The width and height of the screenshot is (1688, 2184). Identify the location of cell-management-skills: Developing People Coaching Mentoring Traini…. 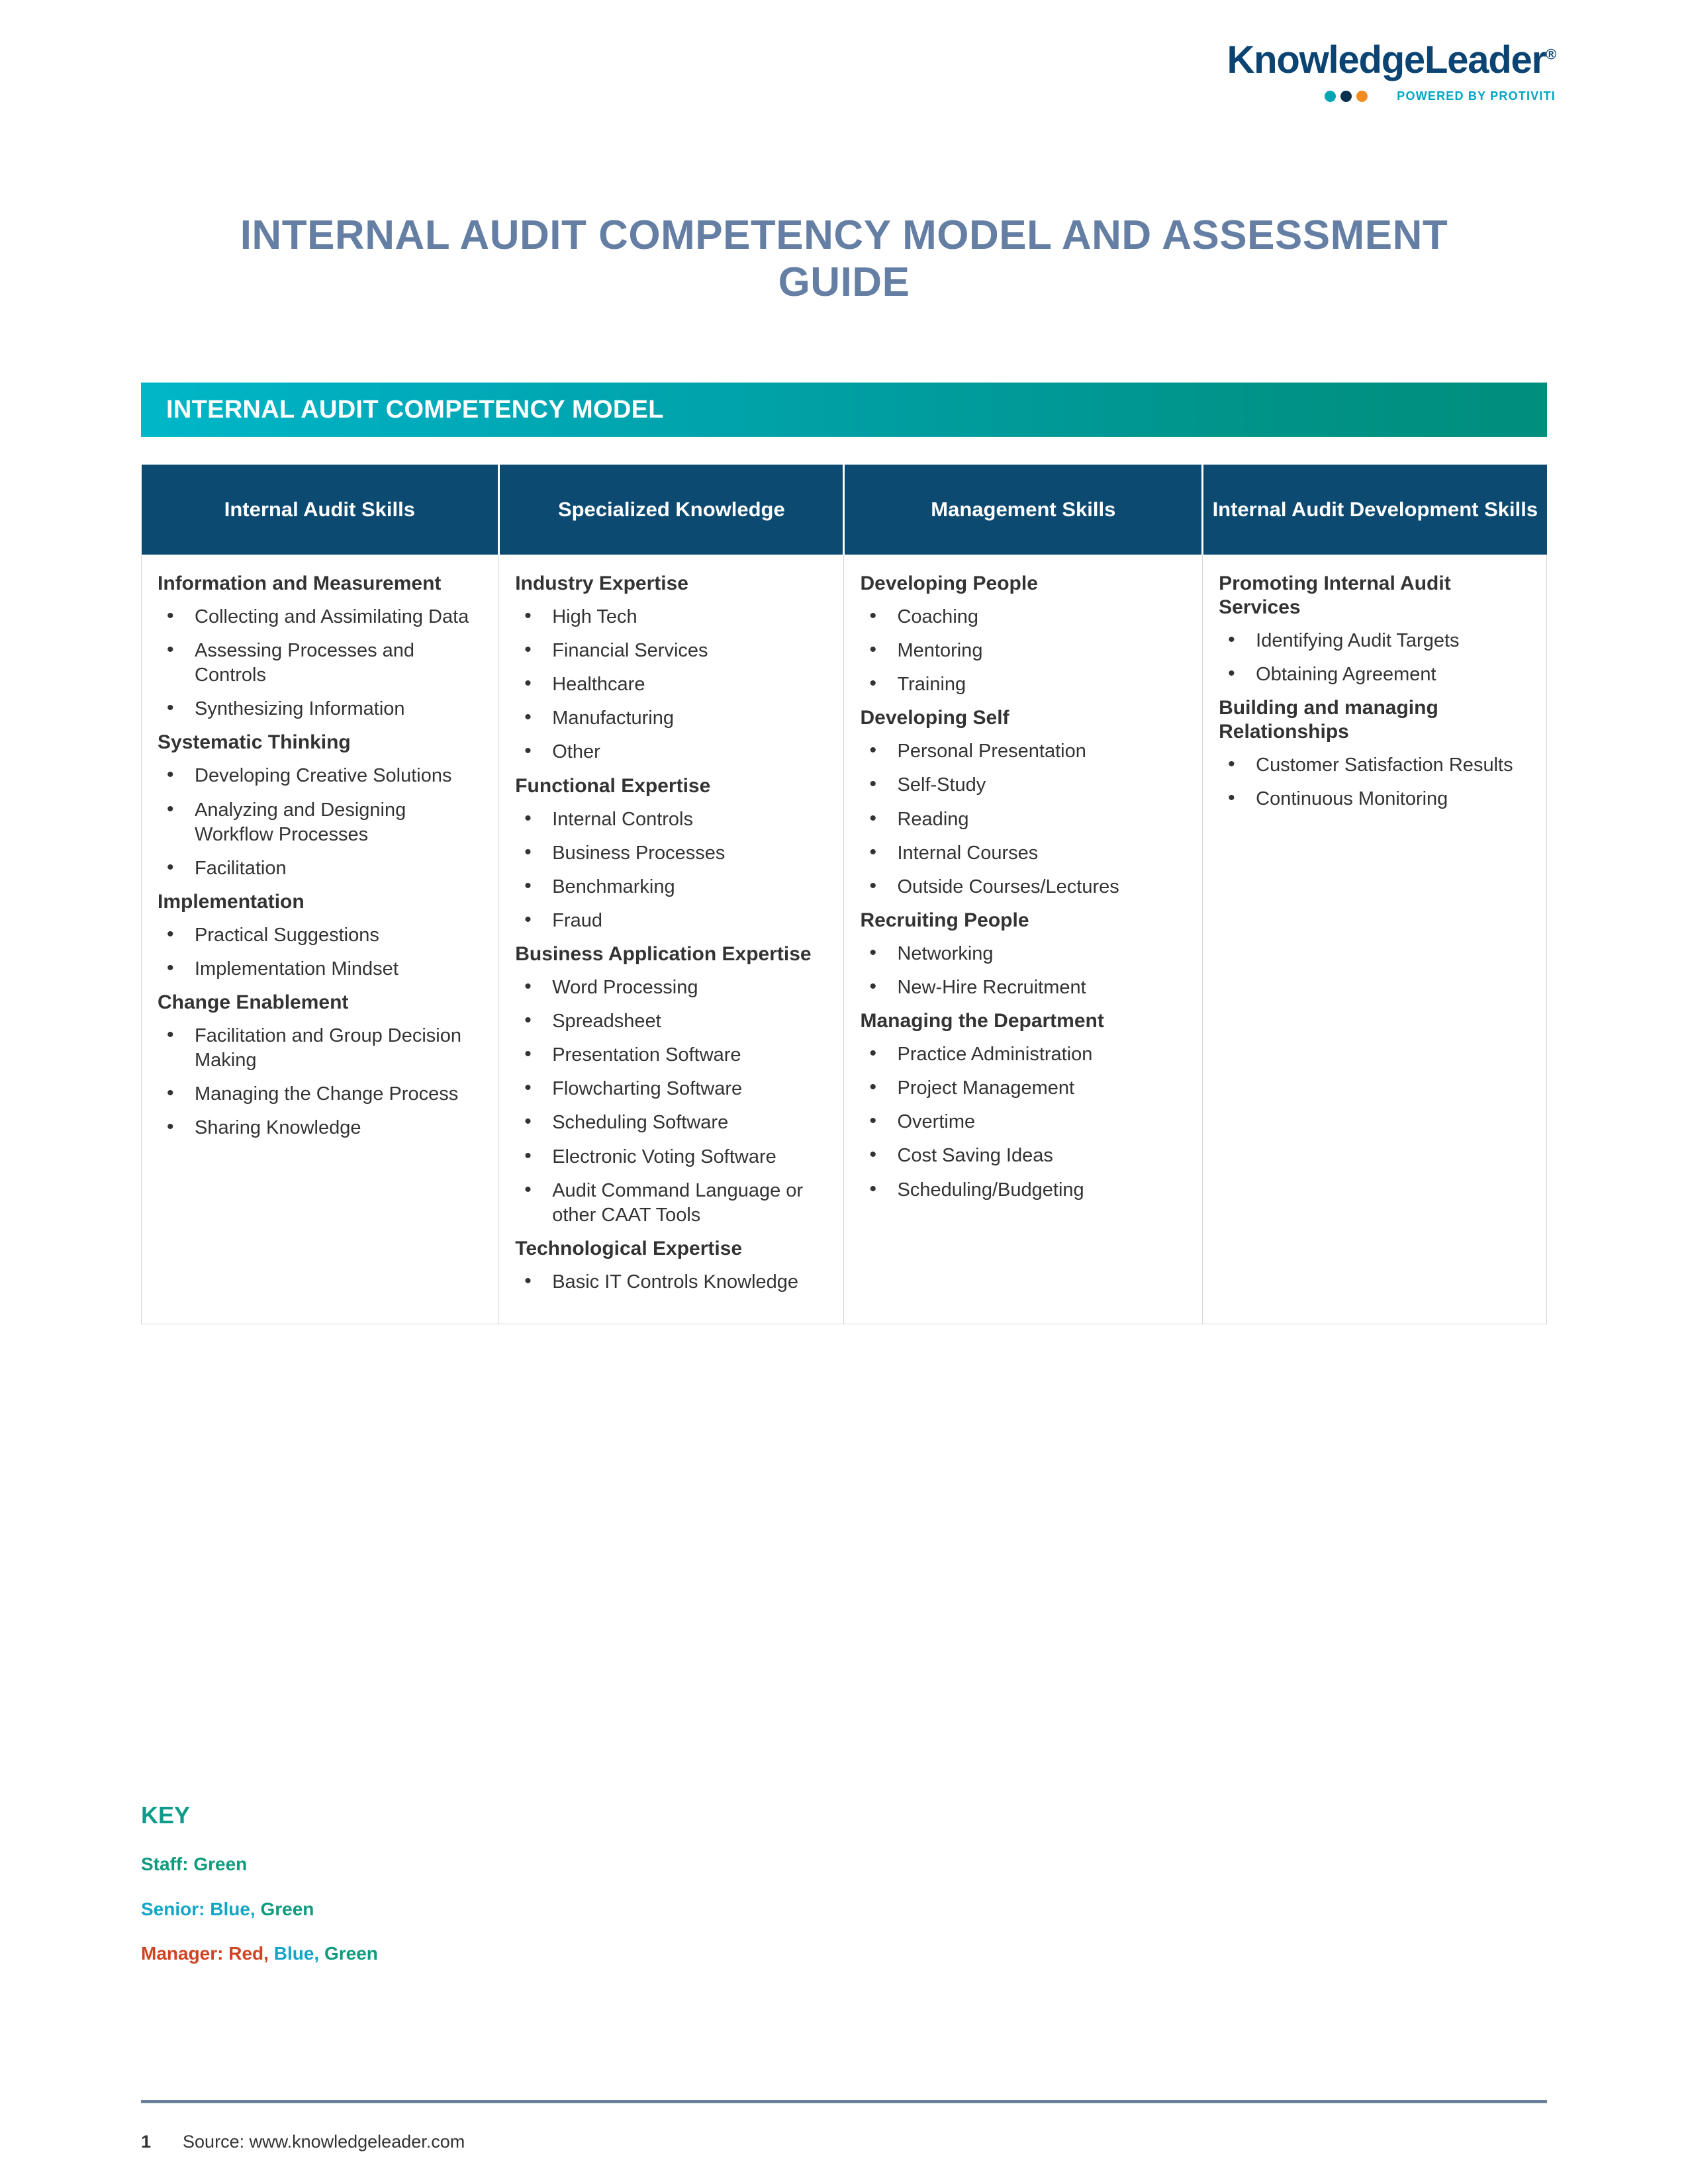
(1023, 940).